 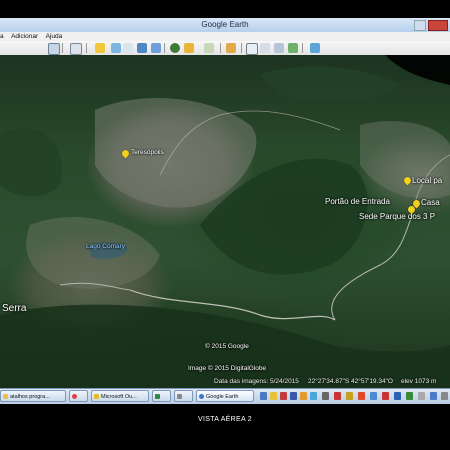 I want to click on place-label-local: Local pa, so click(x=427, y=180).